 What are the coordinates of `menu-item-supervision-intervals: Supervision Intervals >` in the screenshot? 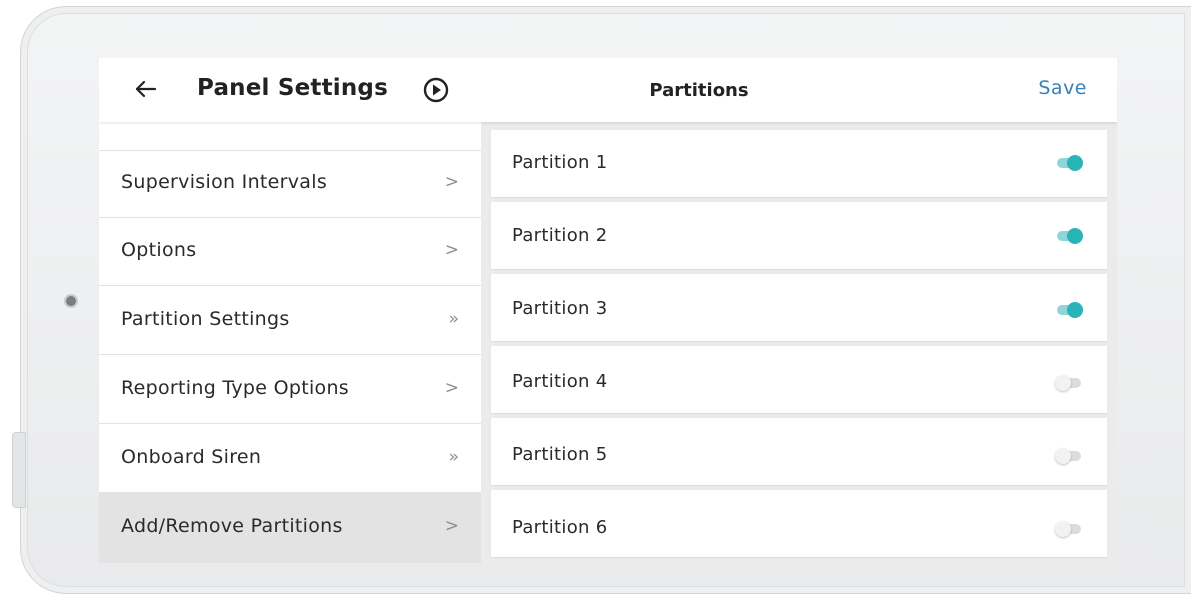 It's located at (290, 184).